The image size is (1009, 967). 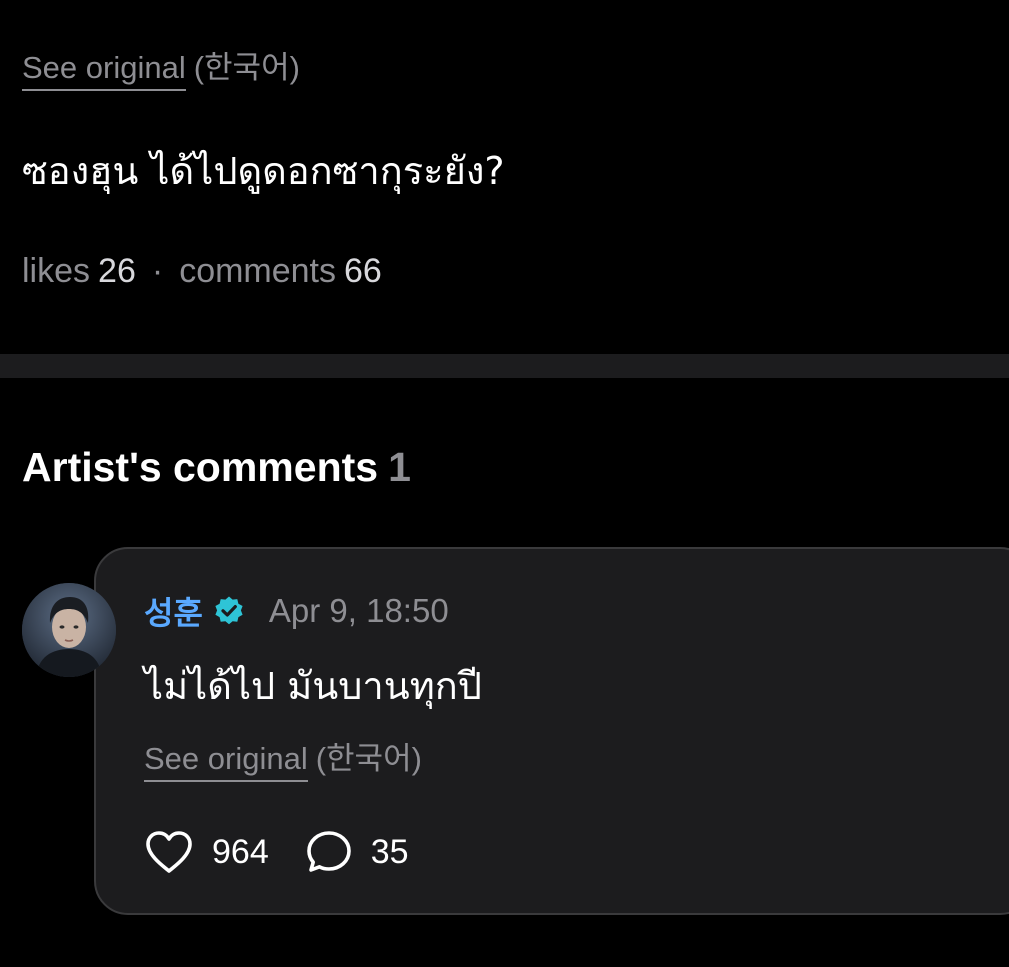 I want to click on verified-badge-icon, so click(x=229, y=611).